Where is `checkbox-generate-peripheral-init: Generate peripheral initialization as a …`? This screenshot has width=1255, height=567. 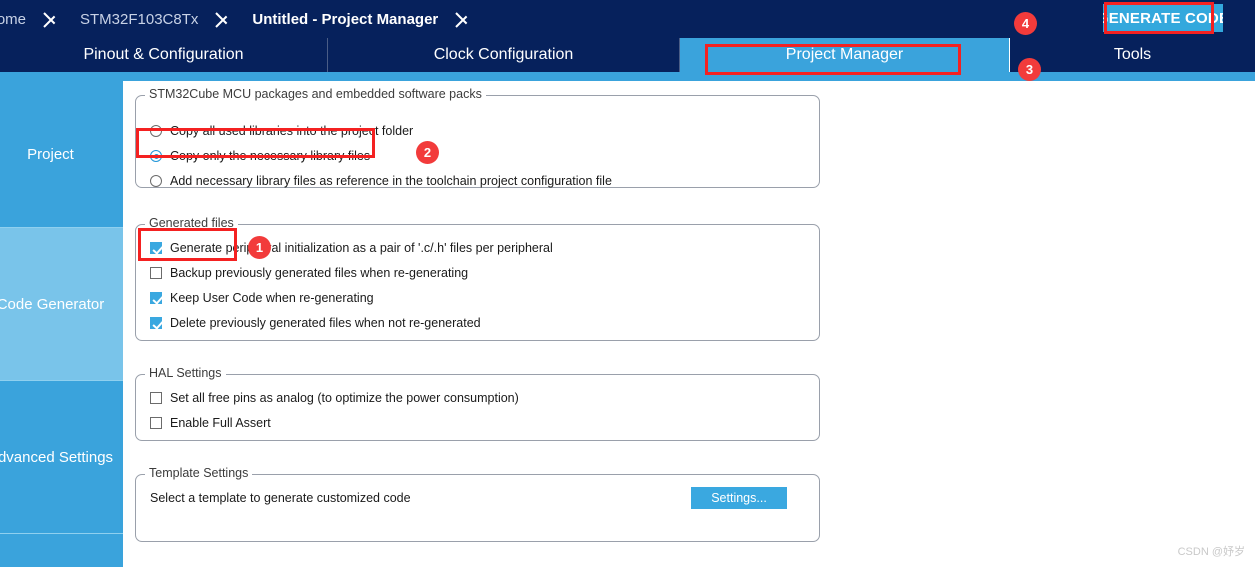 checkbox-generate-peripheral-init: Generate peripheral initialization as a … is located at coordinates (351, 248).